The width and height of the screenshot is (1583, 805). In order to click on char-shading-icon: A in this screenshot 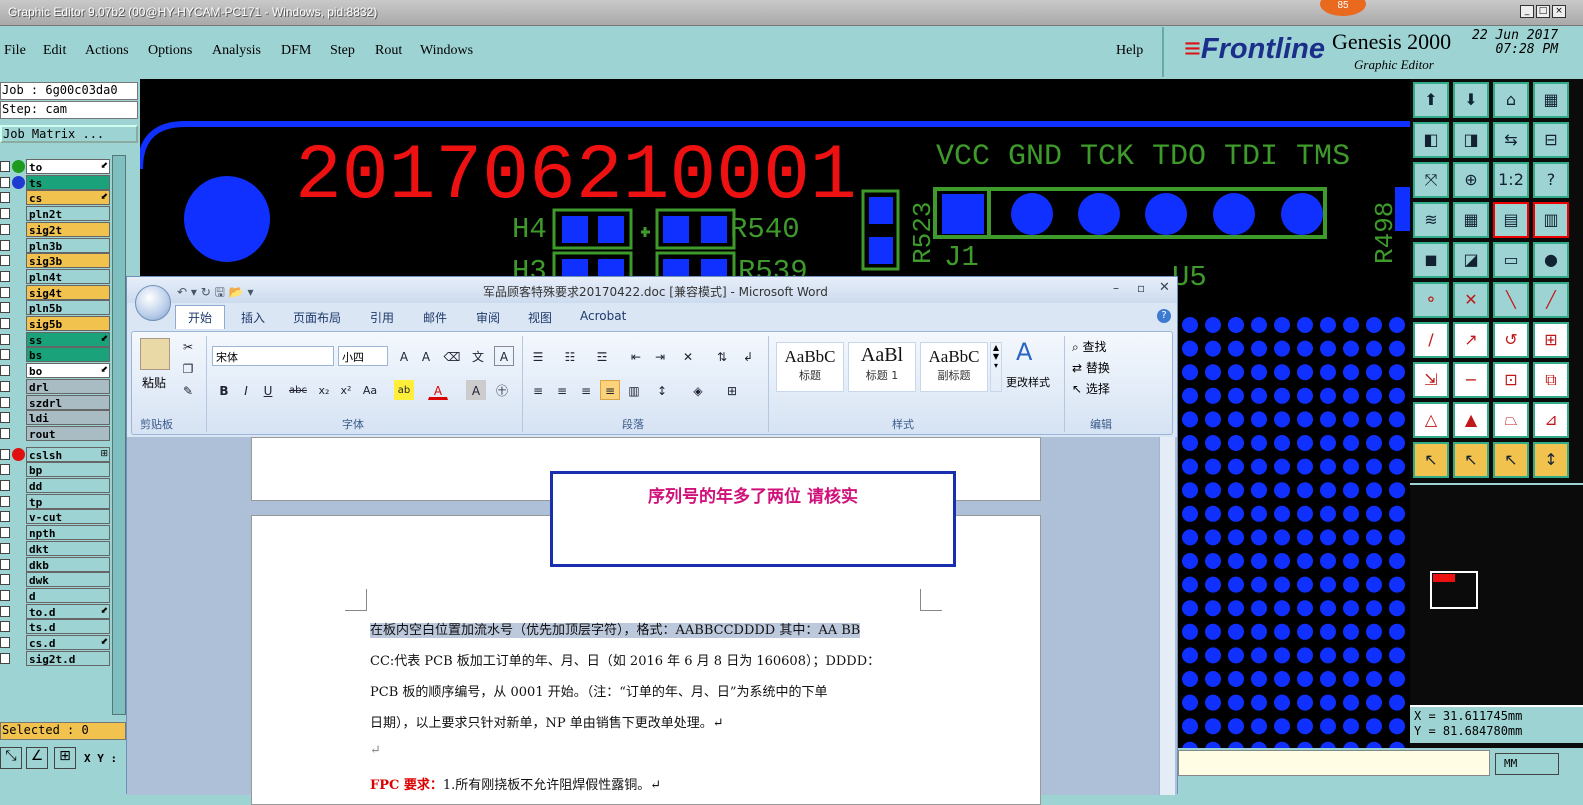, I will do `click(476, 390)`.